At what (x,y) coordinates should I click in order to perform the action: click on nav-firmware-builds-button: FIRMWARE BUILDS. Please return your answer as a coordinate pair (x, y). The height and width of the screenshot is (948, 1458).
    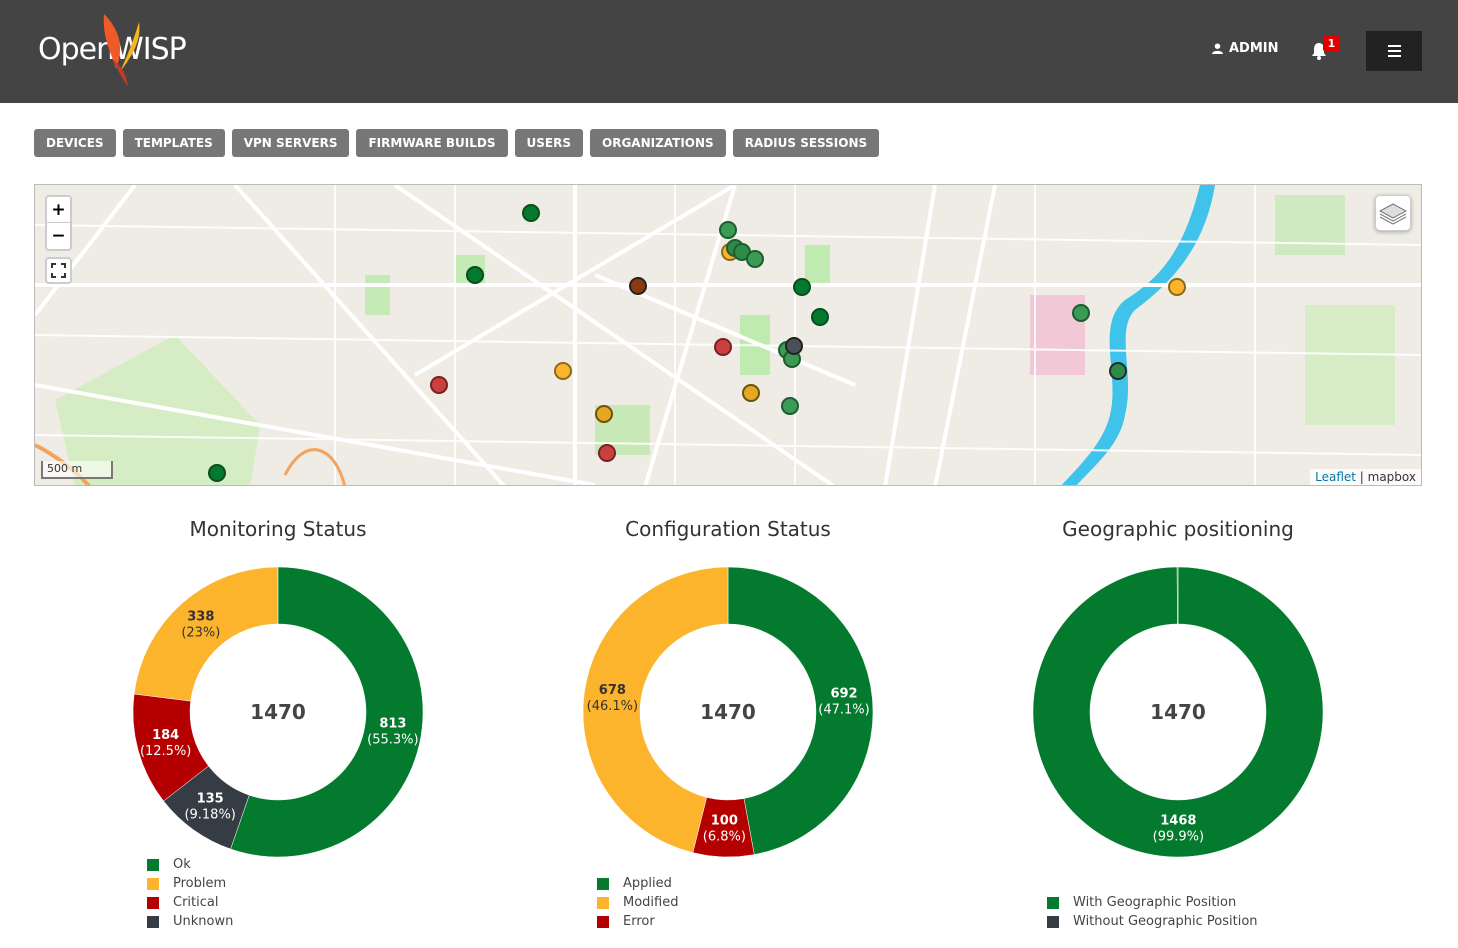
    Looking at the image, I should click on (432, 143).